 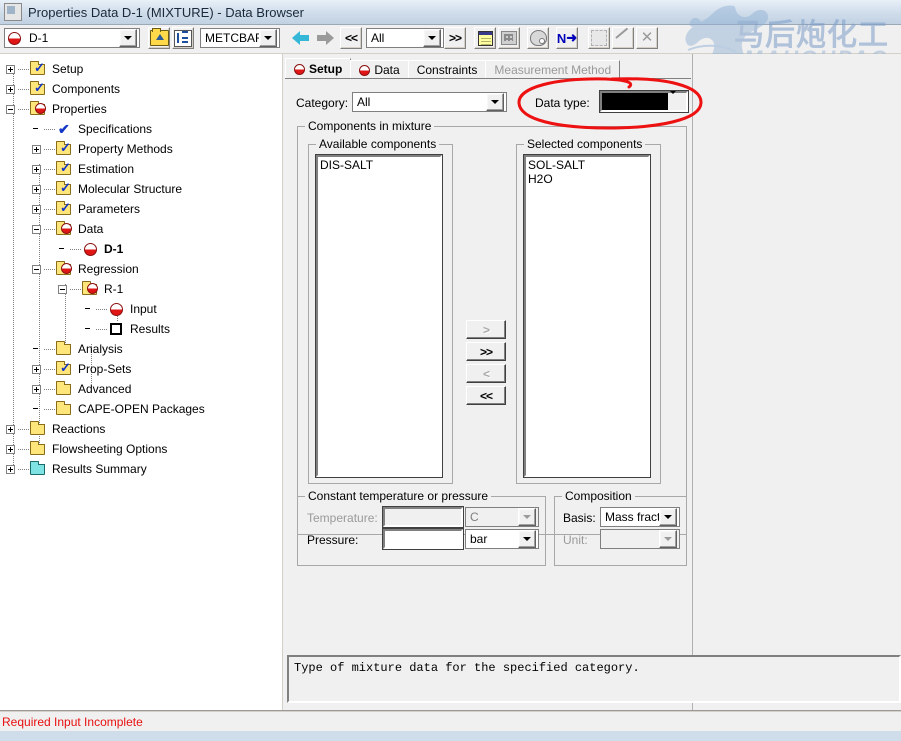 What do you see at coordinates (240, 38) in the screenshot?
I see `view-combo: METCBAR` at bounding box center [240, 38].